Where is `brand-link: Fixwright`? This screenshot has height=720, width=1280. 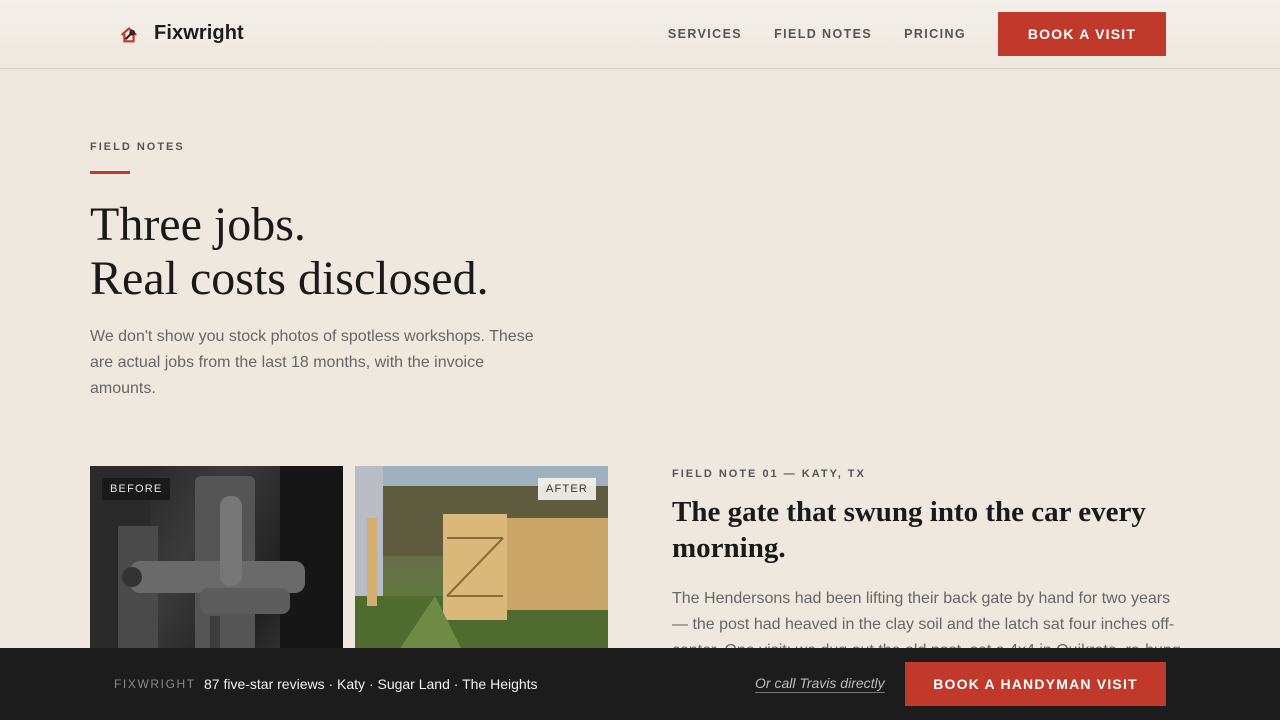
brand-link: Fixwright is located at coordinates (181, 33).